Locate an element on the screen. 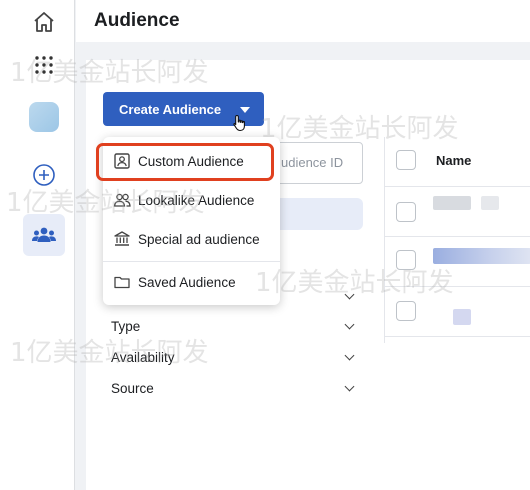 This screenshot has width=530, height=490. menu-item-saved-audience: Saved Audience is located at coordinates (174, 282).